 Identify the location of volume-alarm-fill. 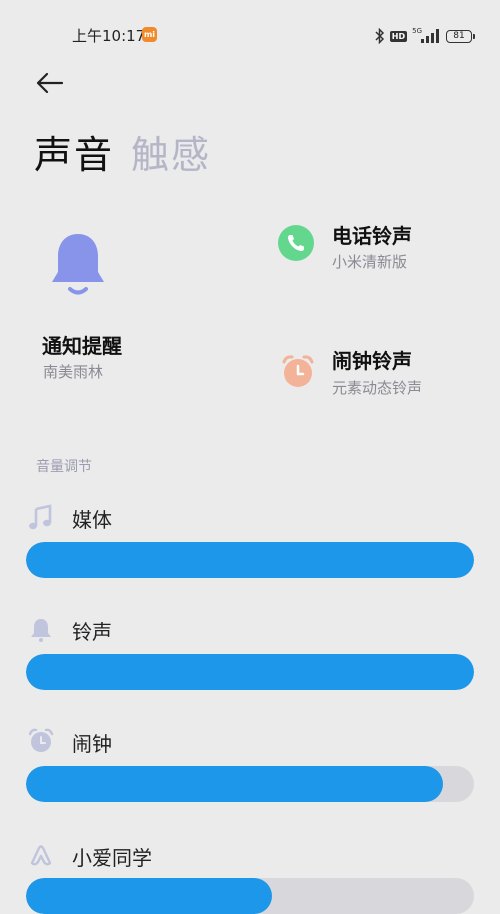
(234, 784).